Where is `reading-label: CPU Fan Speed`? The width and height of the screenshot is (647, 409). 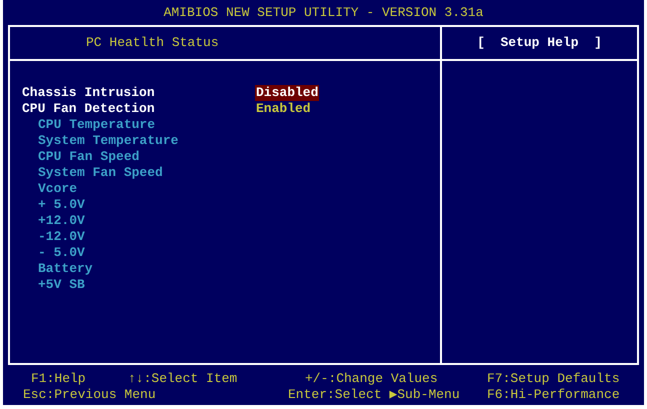
reading-label: CPU Fan Speed is located at coordinates (89, 157).